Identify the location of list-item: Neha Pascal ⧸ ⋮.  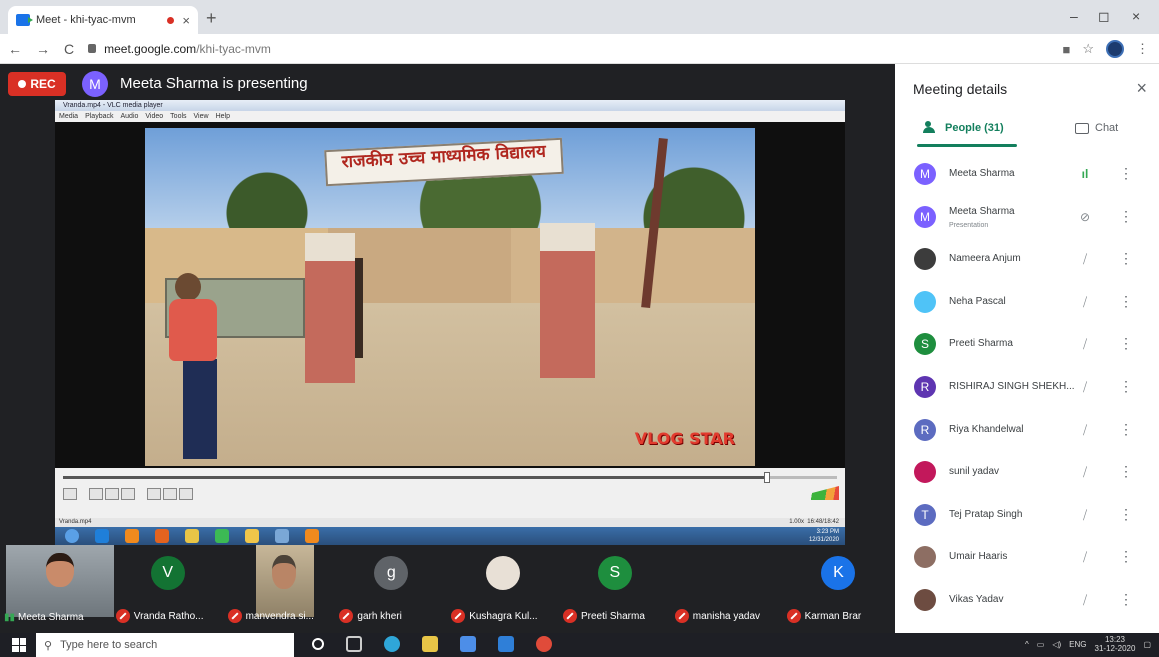
(1027, 303).